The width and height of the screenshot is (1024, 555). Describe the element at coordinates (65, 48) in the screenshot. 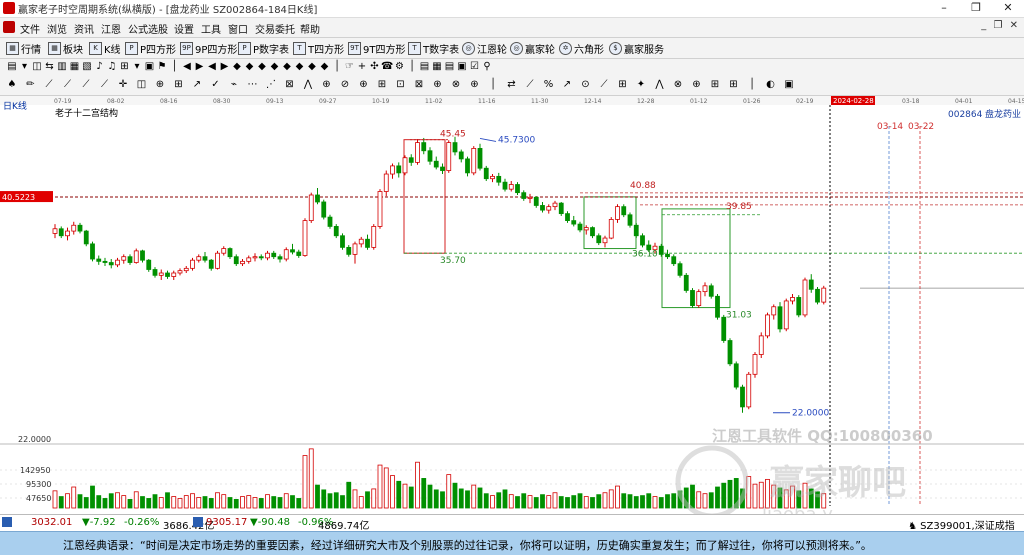

I see `nav-sectors: ▦ 板块` at that location.